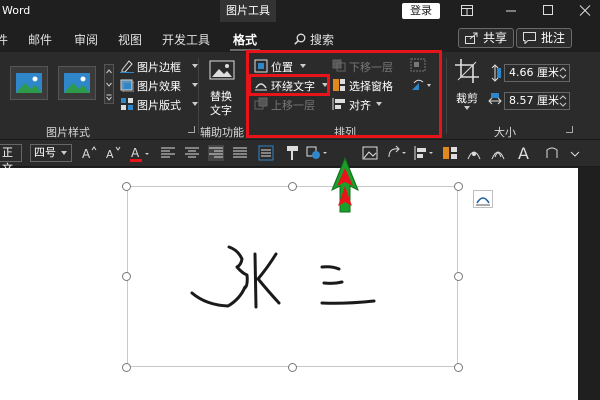  I want to click on justify-icon, so click(240, 152).